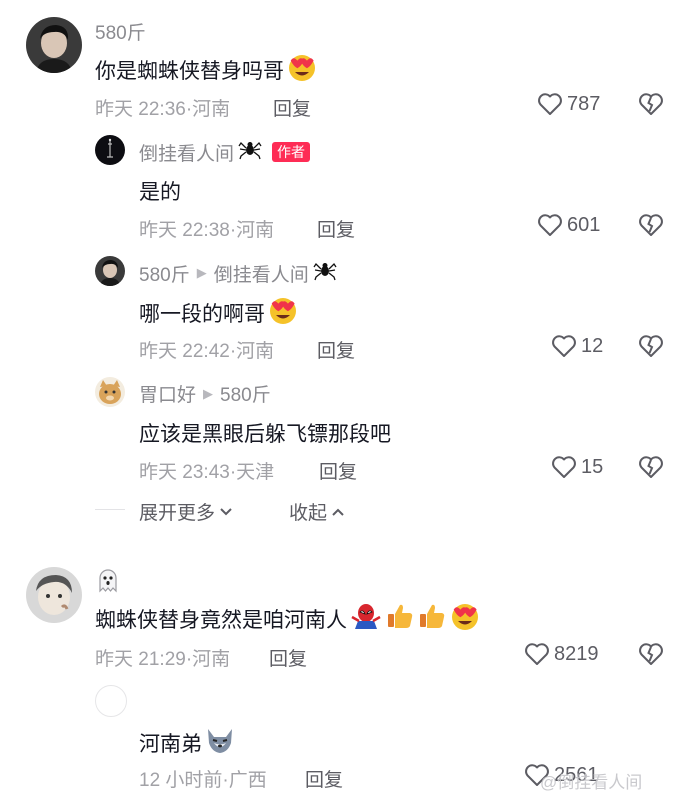 Image resolution: width=690 pixels, height=794 pixels. I want to click on comment-meta: 昨天 21:29·河南, so click(163, 659).